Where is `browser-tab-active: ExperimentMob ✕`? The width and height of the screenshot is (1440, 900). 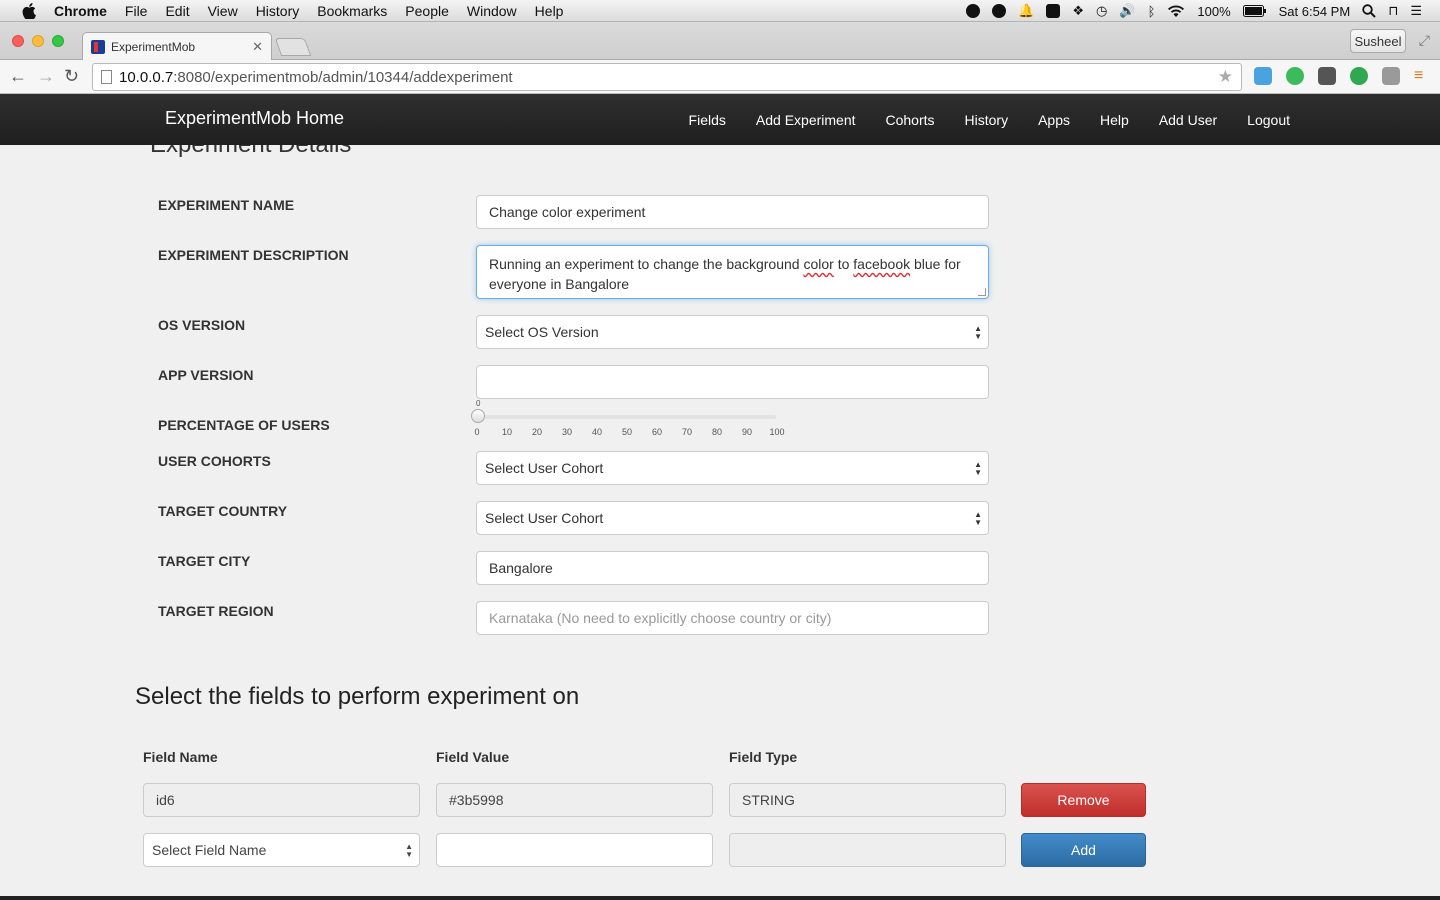
browser-tab-active: ExperimentMob ✕ is located at coordinates (177, 46).